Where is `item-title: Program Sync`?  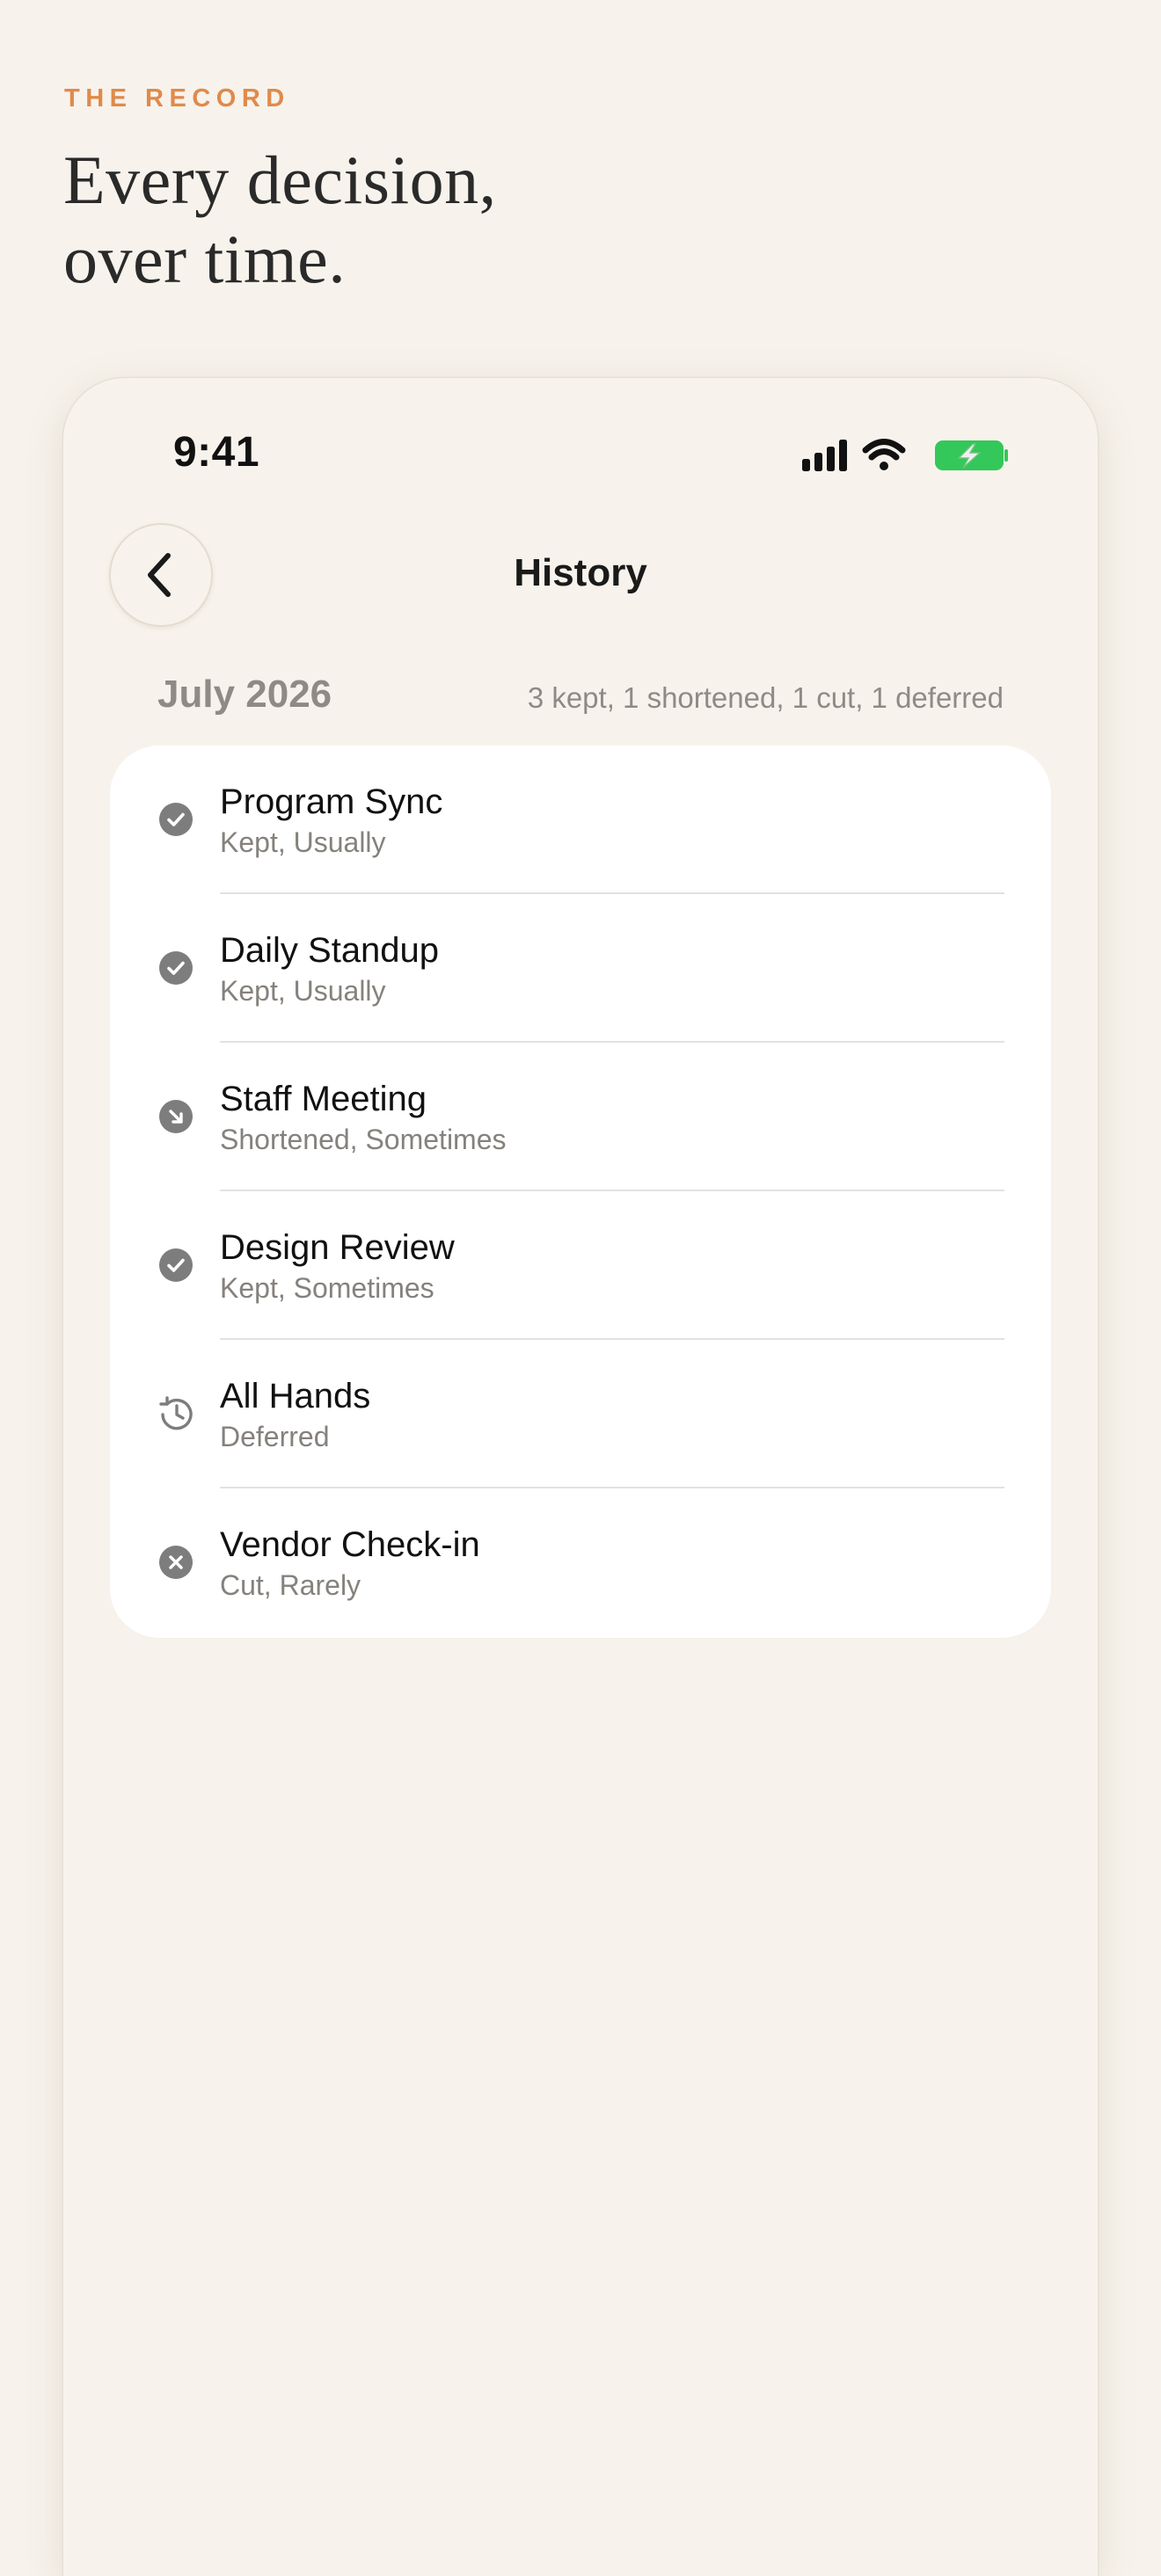 item-title: Program Sync is located at coordinates (331, 801).